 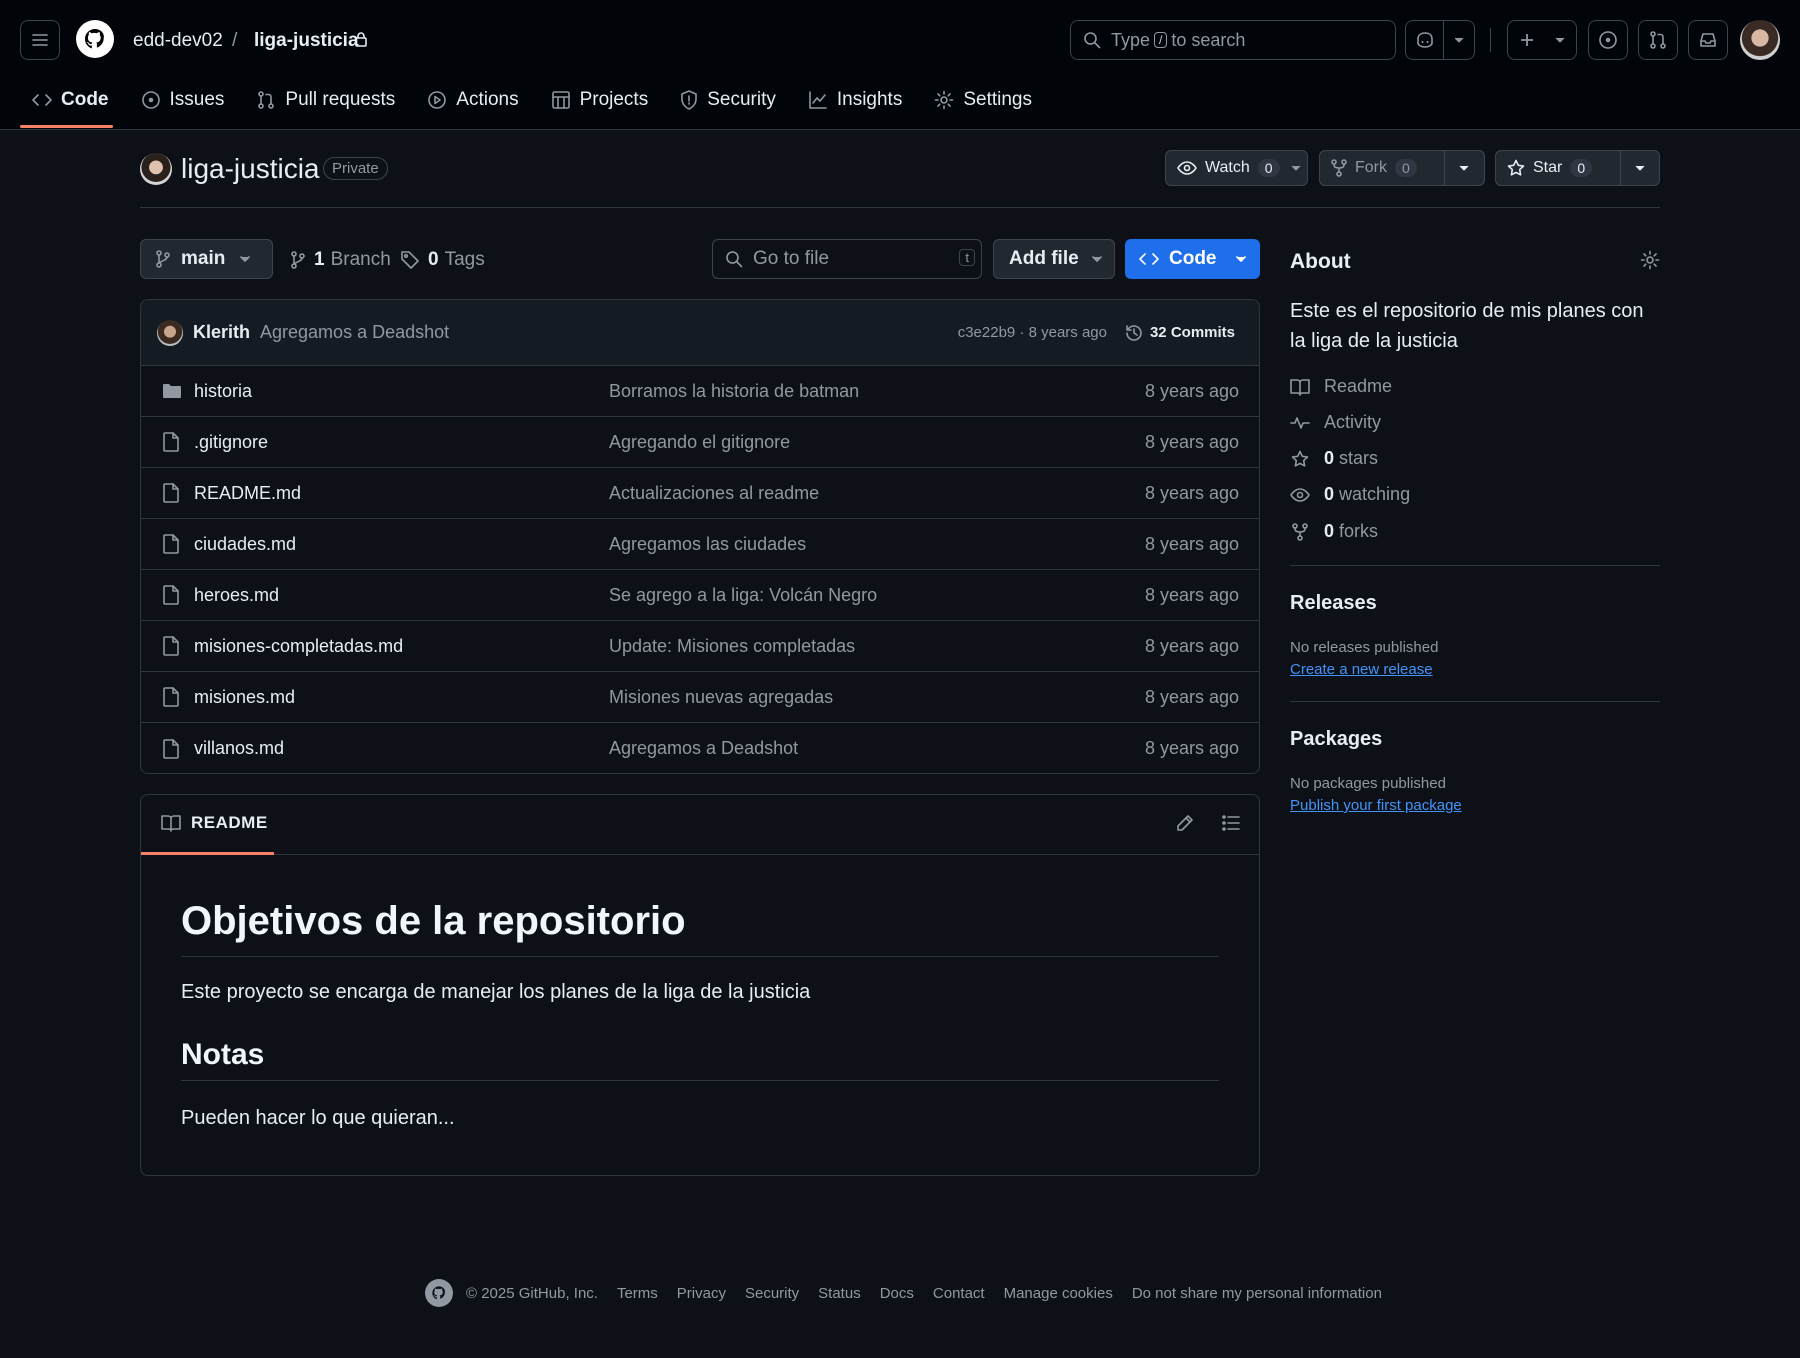 What do you see at coordinates (298, 646) in the screenshot?
I see `file-name: misiones-completadas.md` at bounding box center [298, 646].